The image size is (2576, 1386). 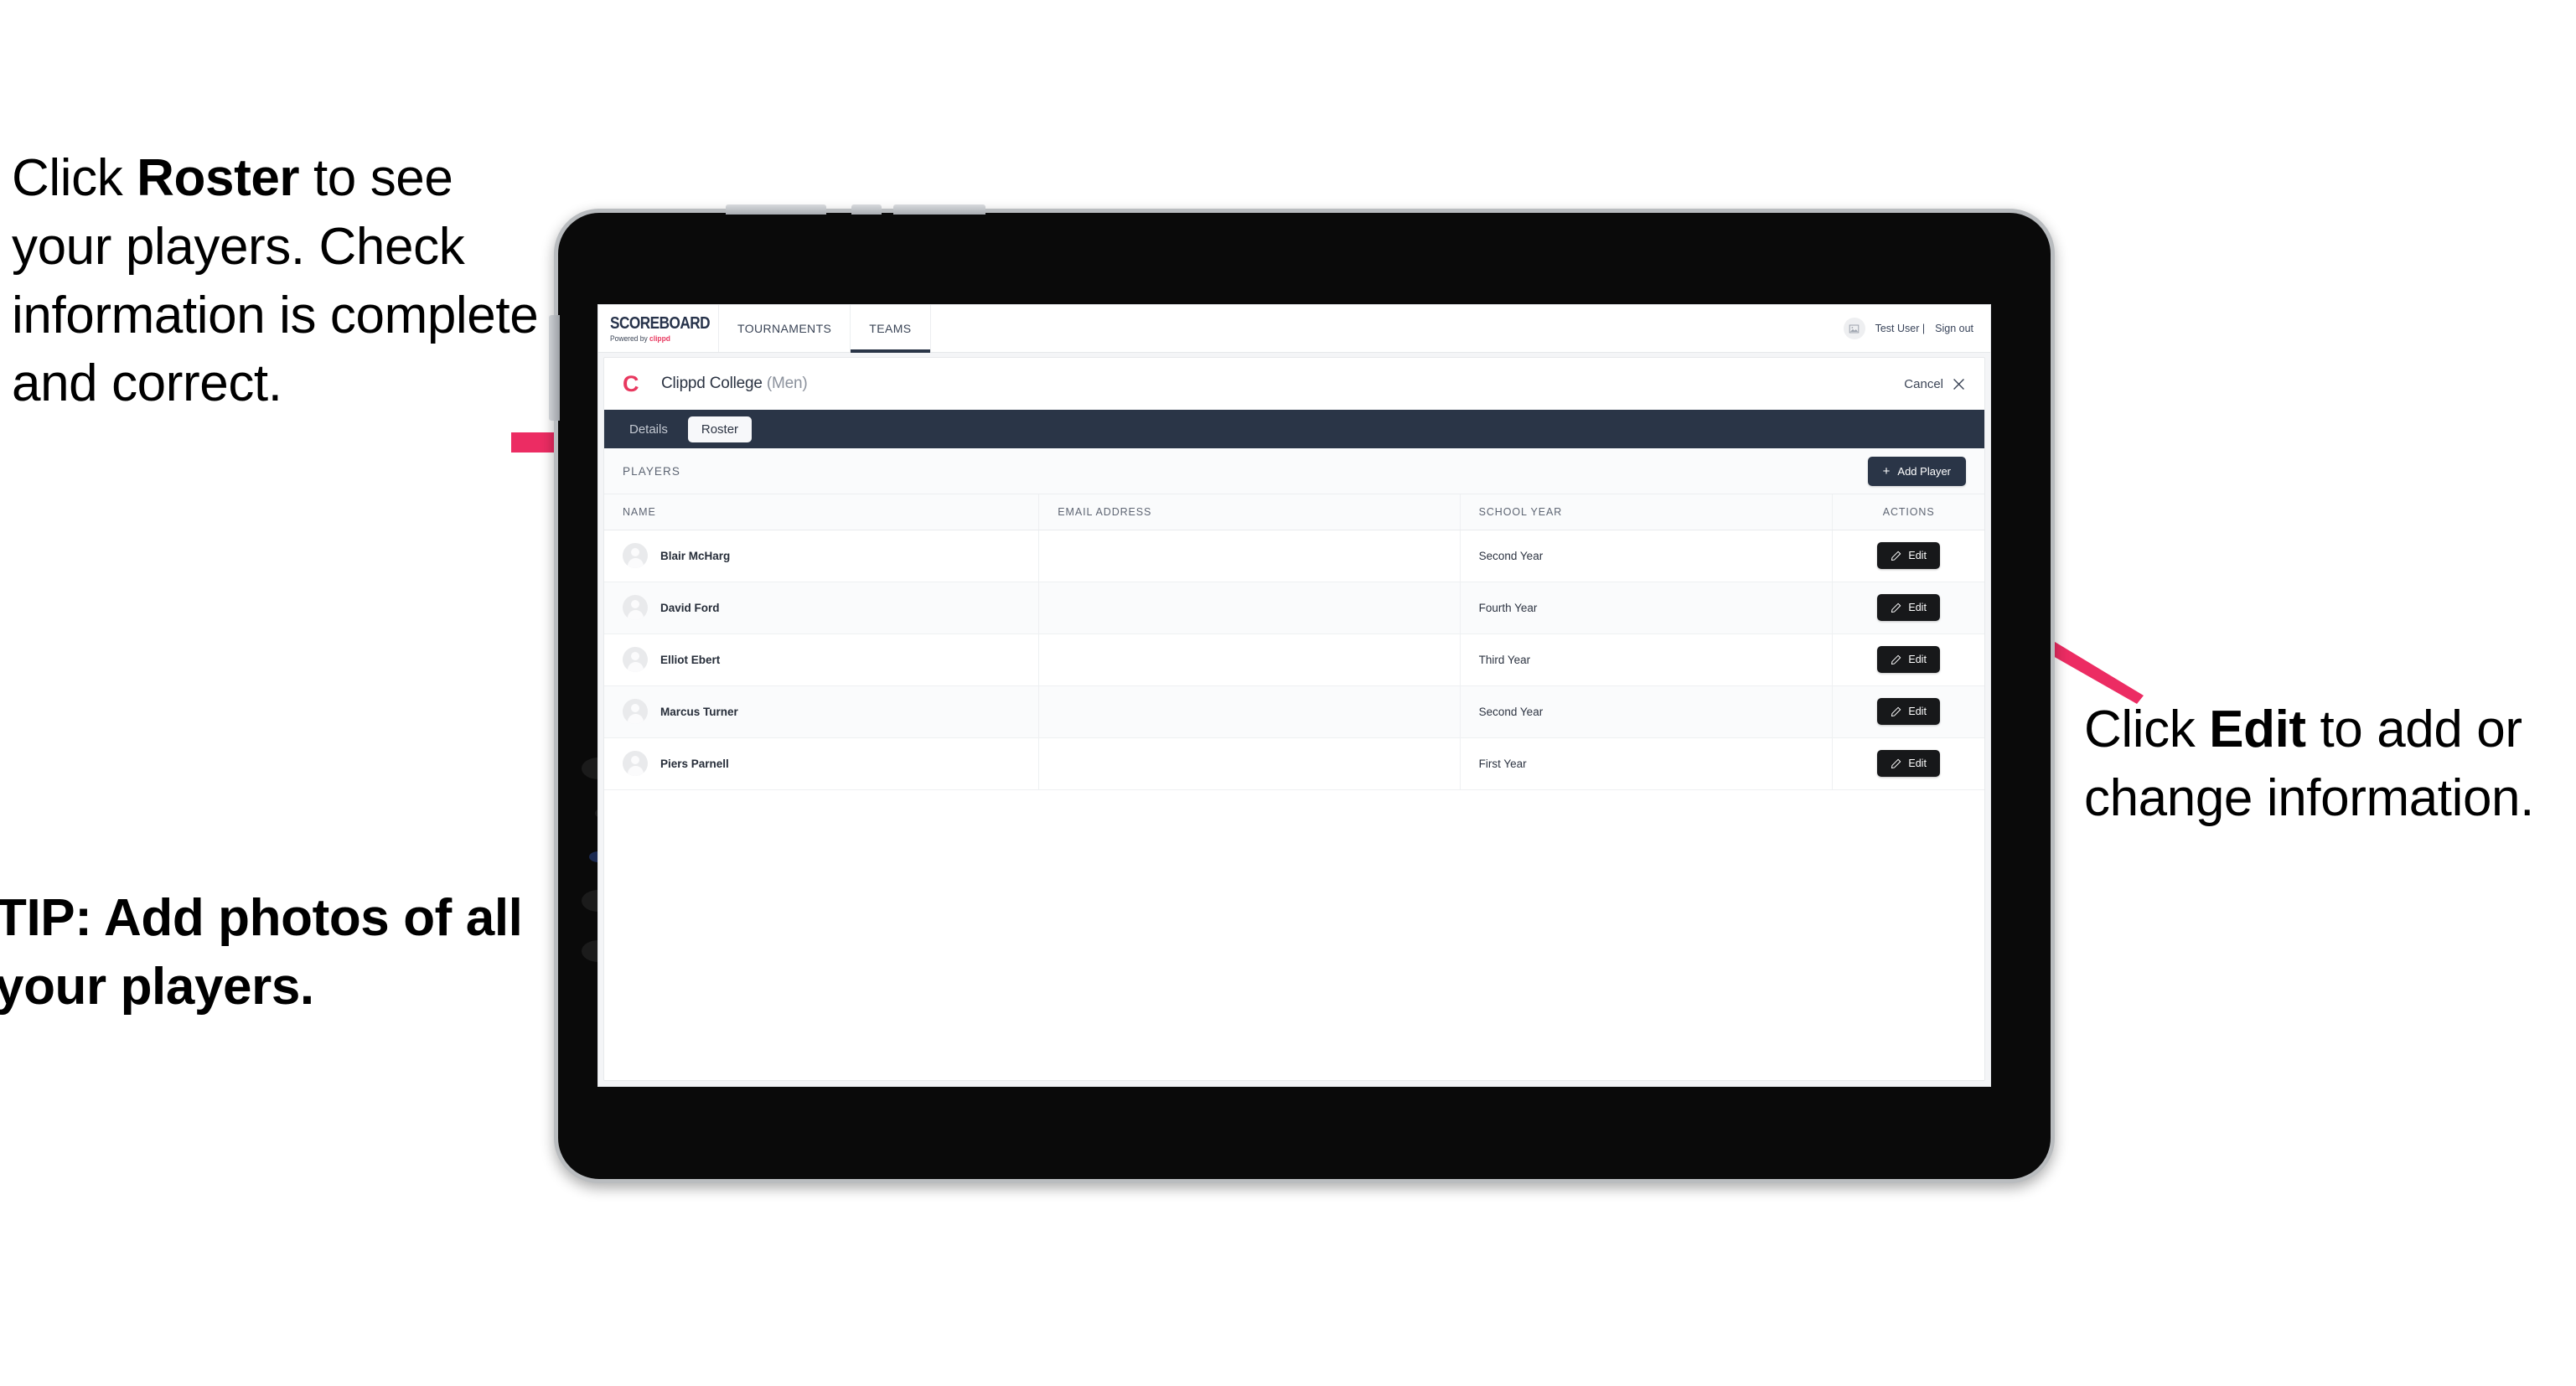 I want to click on column-header-email: EMAIL ADDRESS, so click(x=1249, y=512).